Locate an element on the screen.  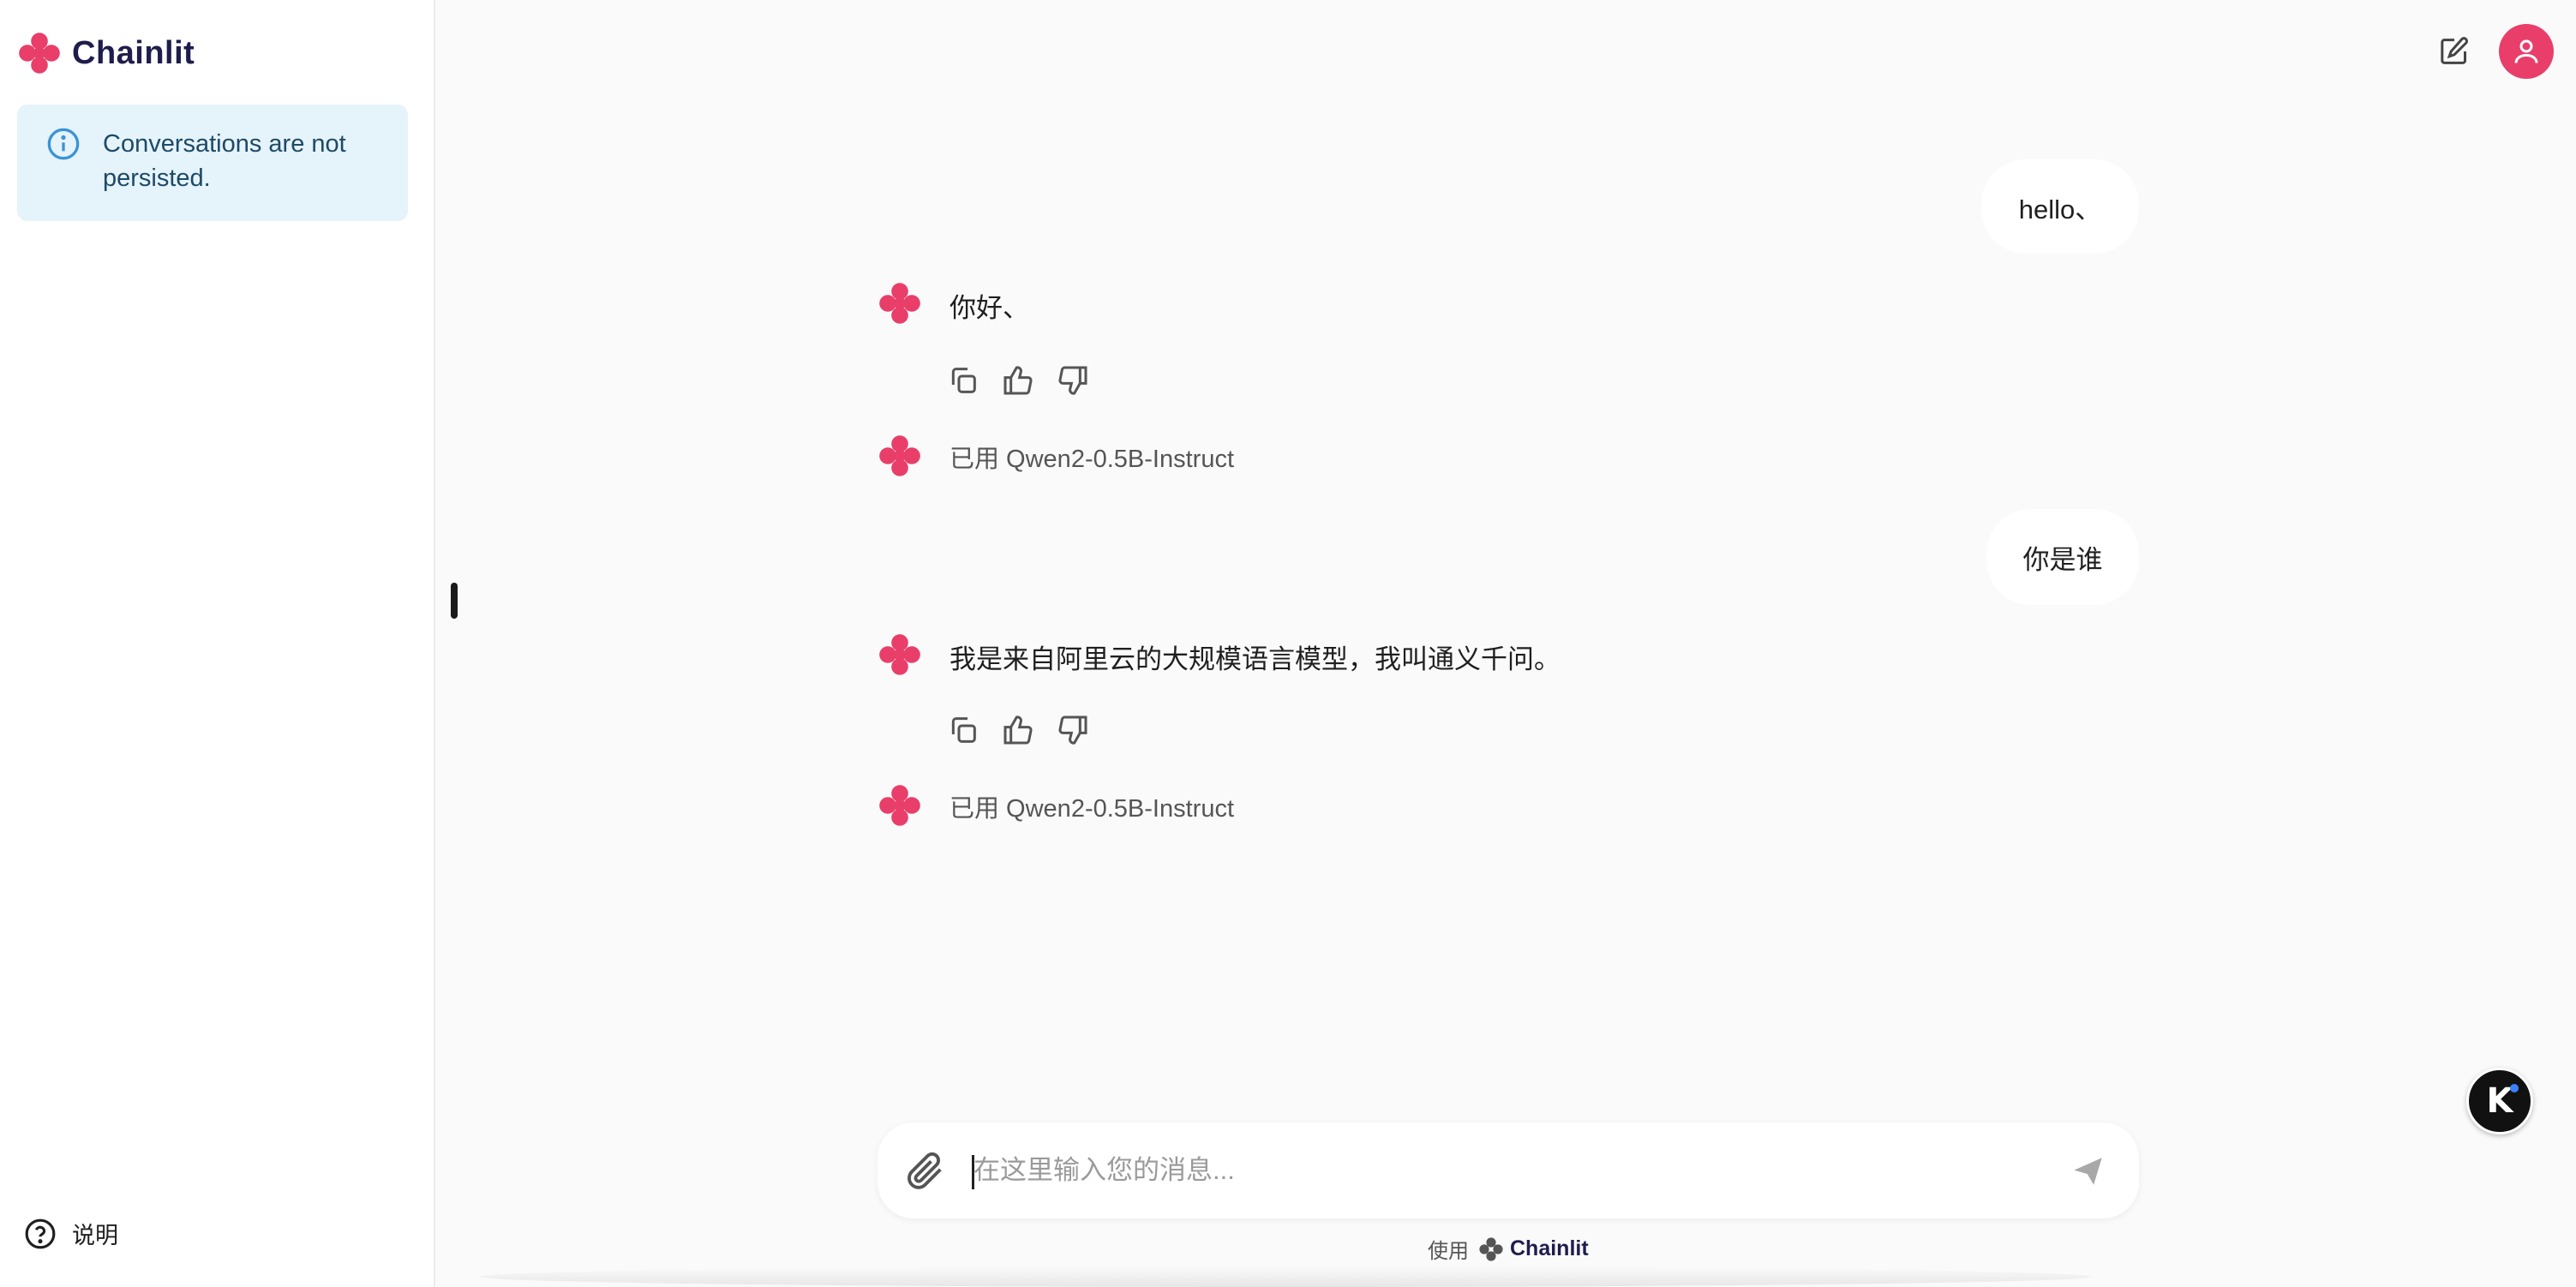
new-chat-edit-icon is located at coordinates (2454, 51).